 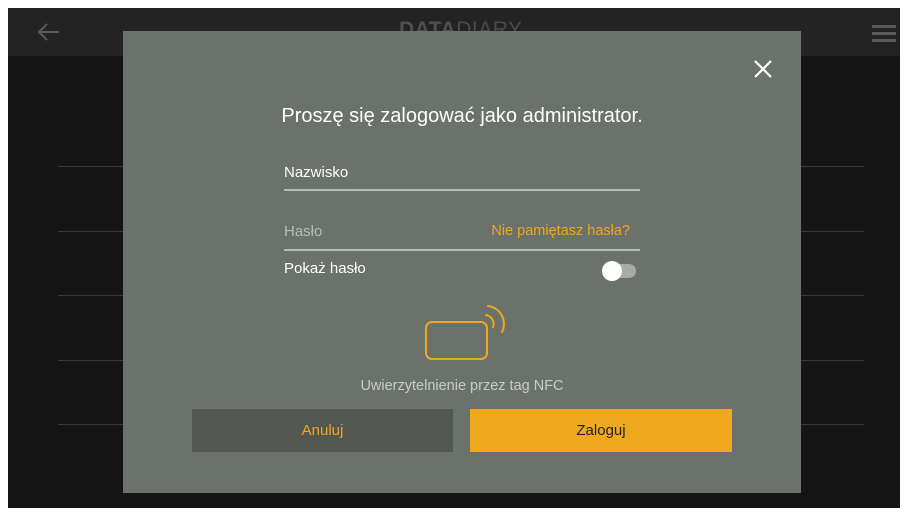 What do you see at coordinates (612, 271) in the screenshot?
I see `toggle-knob` at bounding box center [612, 271].